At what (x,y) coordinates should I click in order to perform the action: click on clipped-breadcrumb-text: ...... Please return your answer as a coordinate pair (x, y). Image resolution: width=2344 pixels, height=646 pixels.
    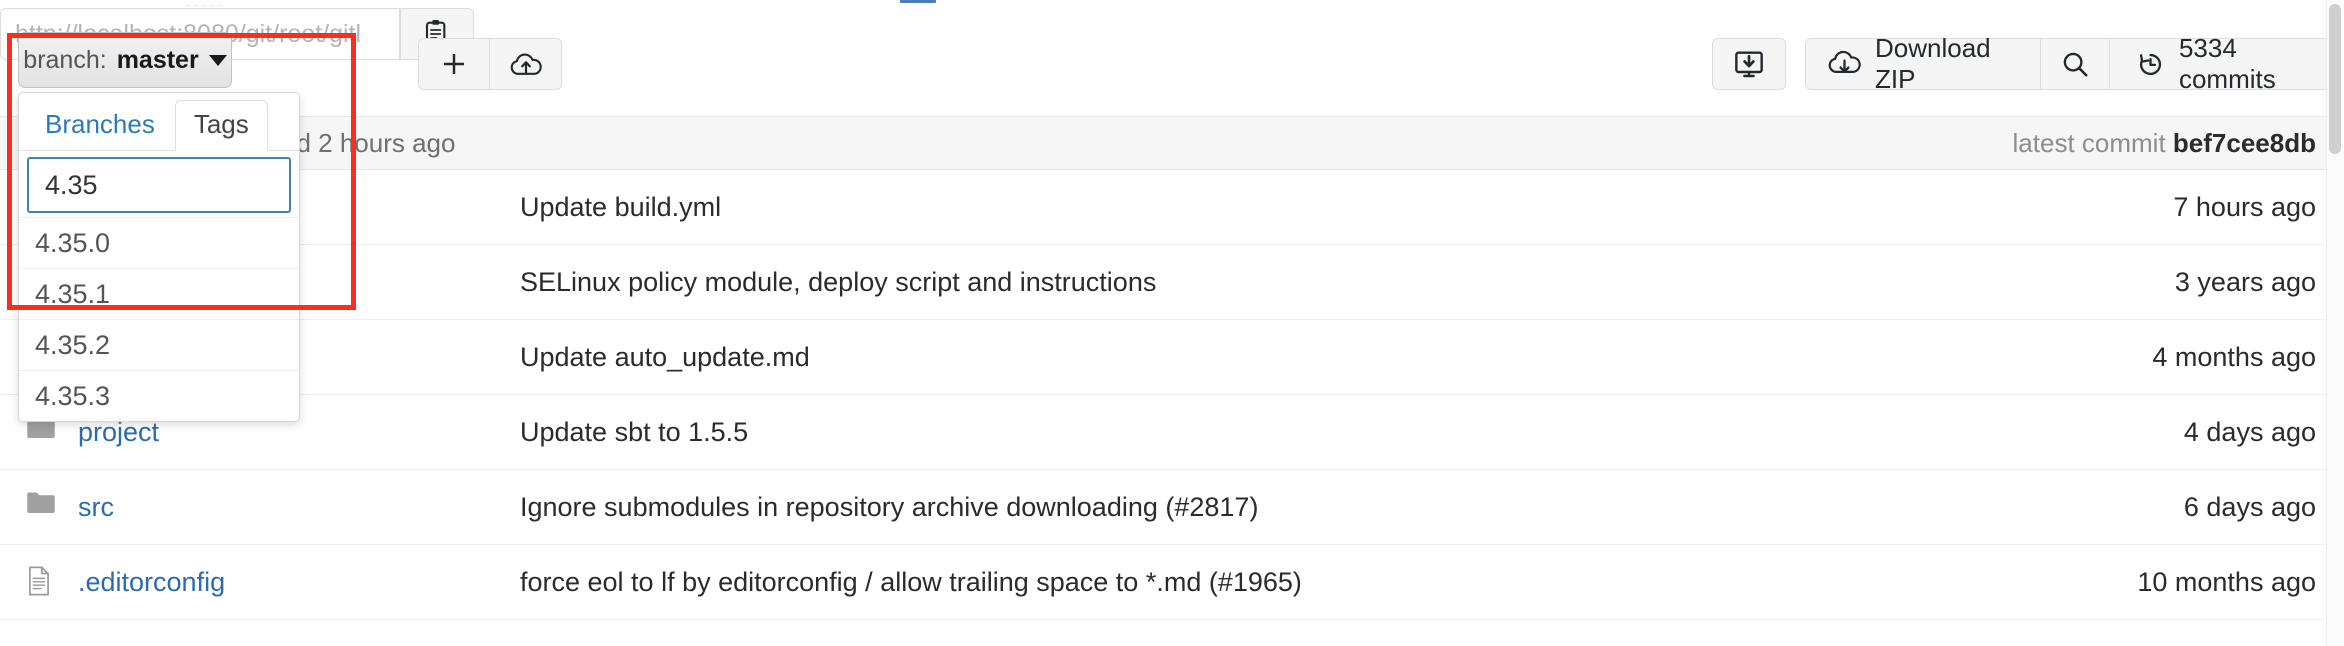
    Looking at the image, I should click on (205, 3).